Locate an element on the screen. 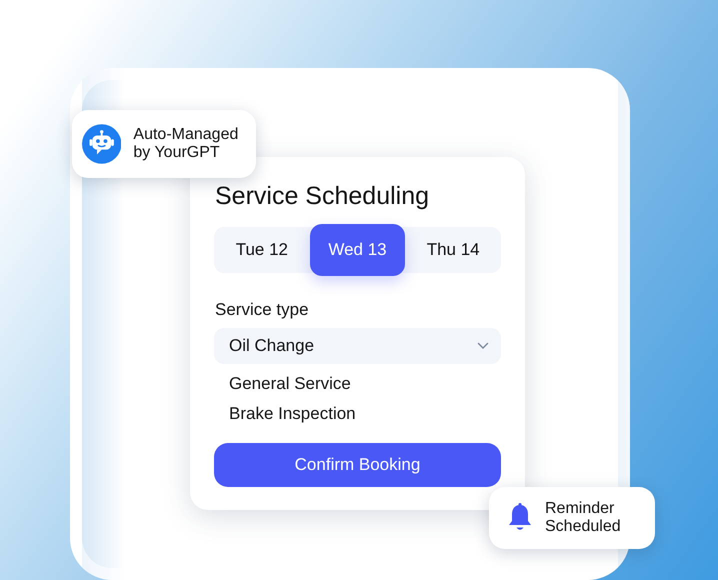 This screenshot has height=580, width=718. card-title: Service Scheduling is located at coordinates (322, 196).